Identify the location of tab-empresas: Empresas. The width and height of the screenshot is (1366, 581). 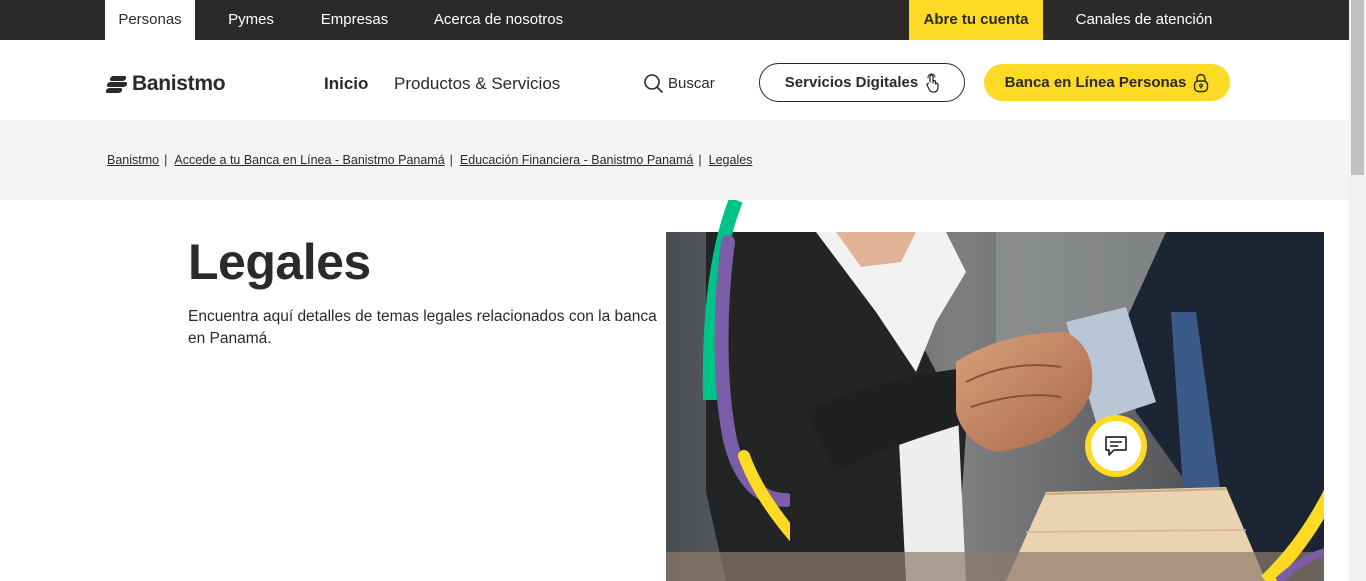
(354, 20).